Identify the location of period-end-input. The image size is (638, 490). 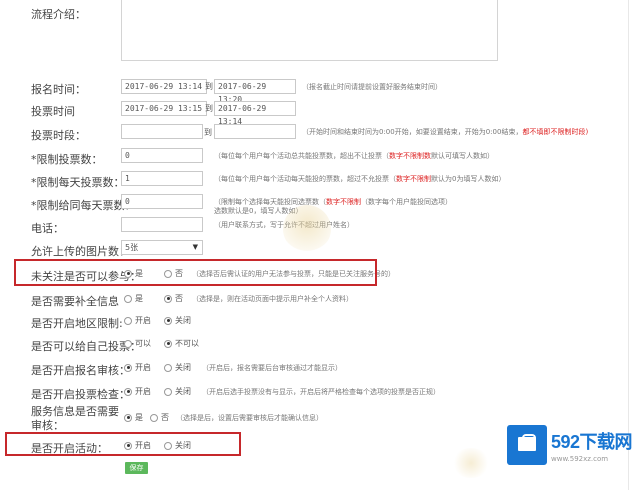
(255, 131).